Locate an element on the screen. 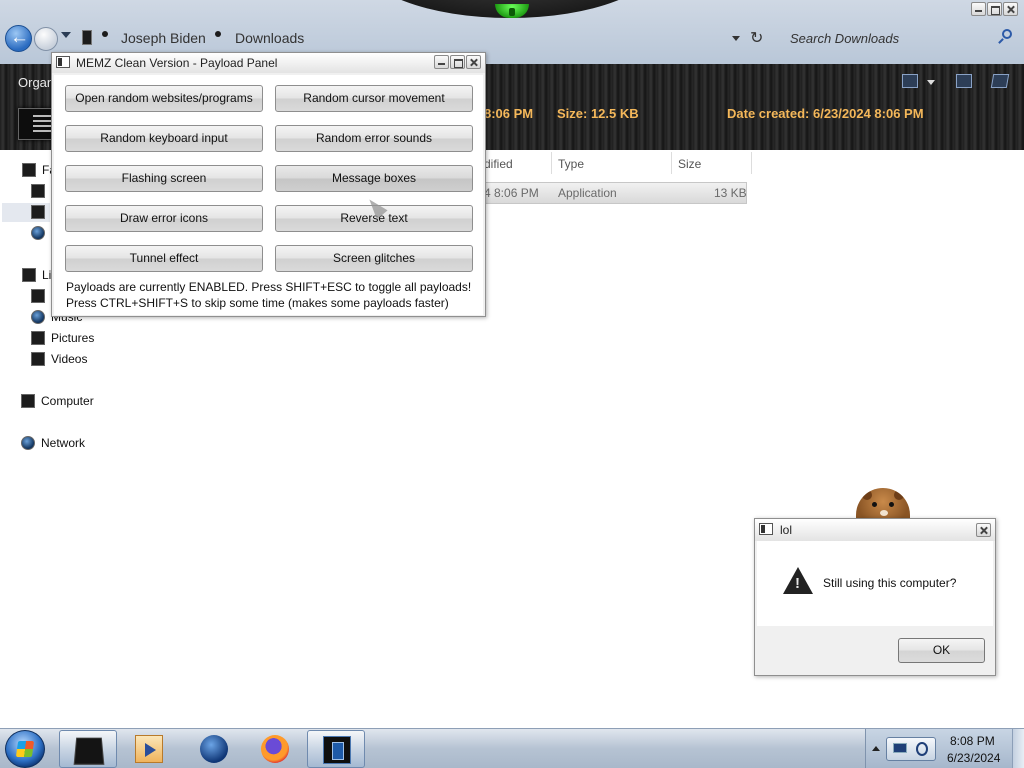 The height and width of the screenshot is (768, 1024). detail-date-modified: 8:06 PM is located at coordinates (509, 113).